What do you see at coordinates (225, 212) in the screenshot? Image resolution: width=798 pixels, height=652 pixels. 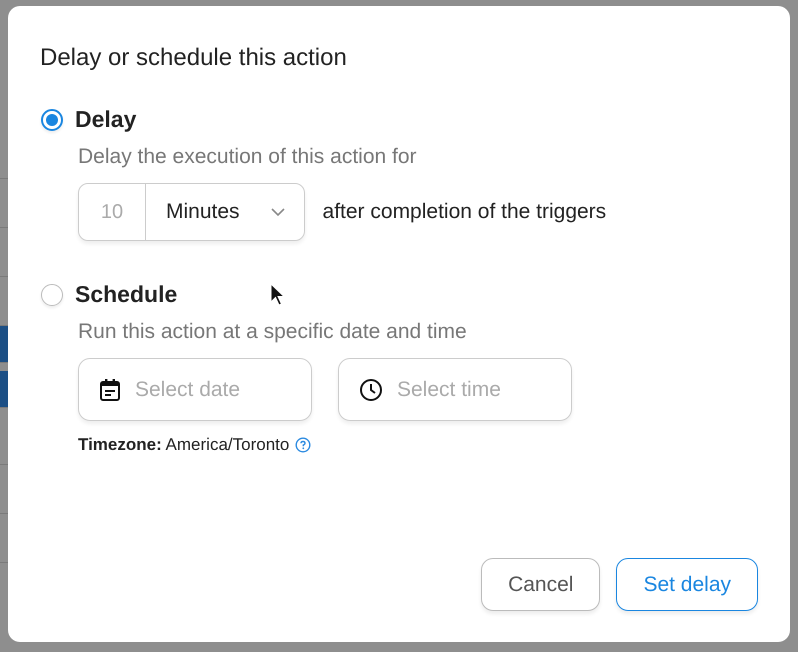 I see `unit-dropdown: Minutes` at bounding box center [225, 212].